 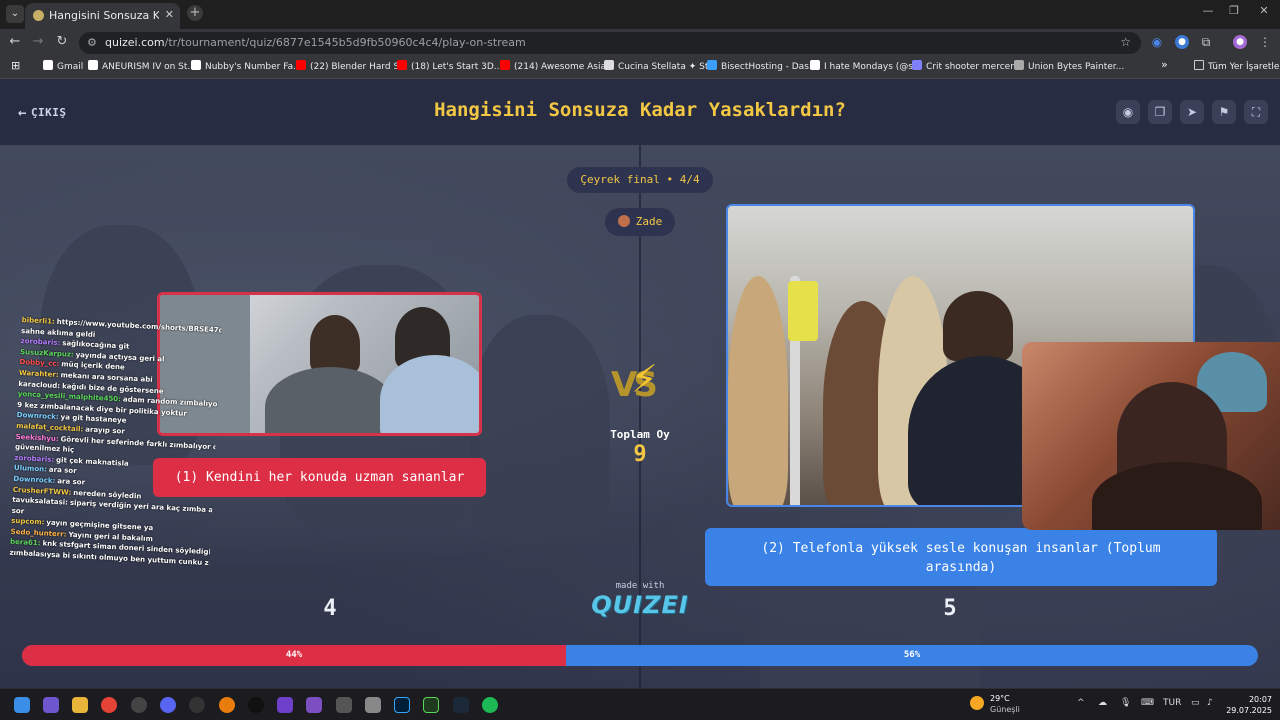 I want to click on option-1-percent: 44%, so click(x=294, y=655).